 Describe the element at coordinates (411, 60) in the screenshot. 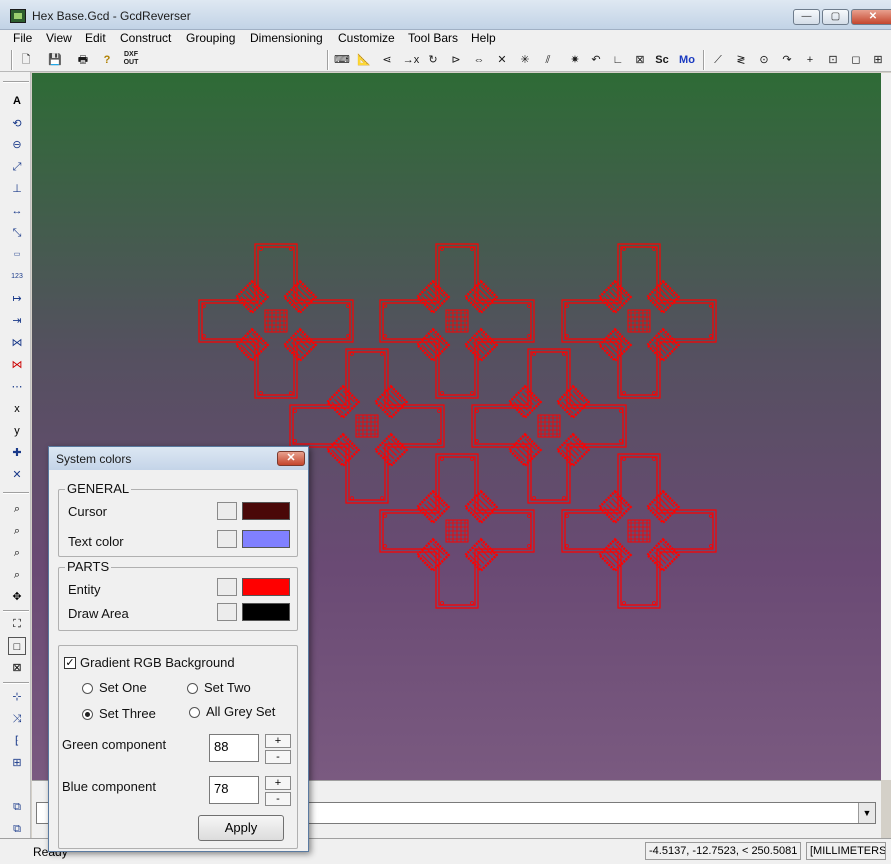

I see `move-x-icon: →x` at that location.